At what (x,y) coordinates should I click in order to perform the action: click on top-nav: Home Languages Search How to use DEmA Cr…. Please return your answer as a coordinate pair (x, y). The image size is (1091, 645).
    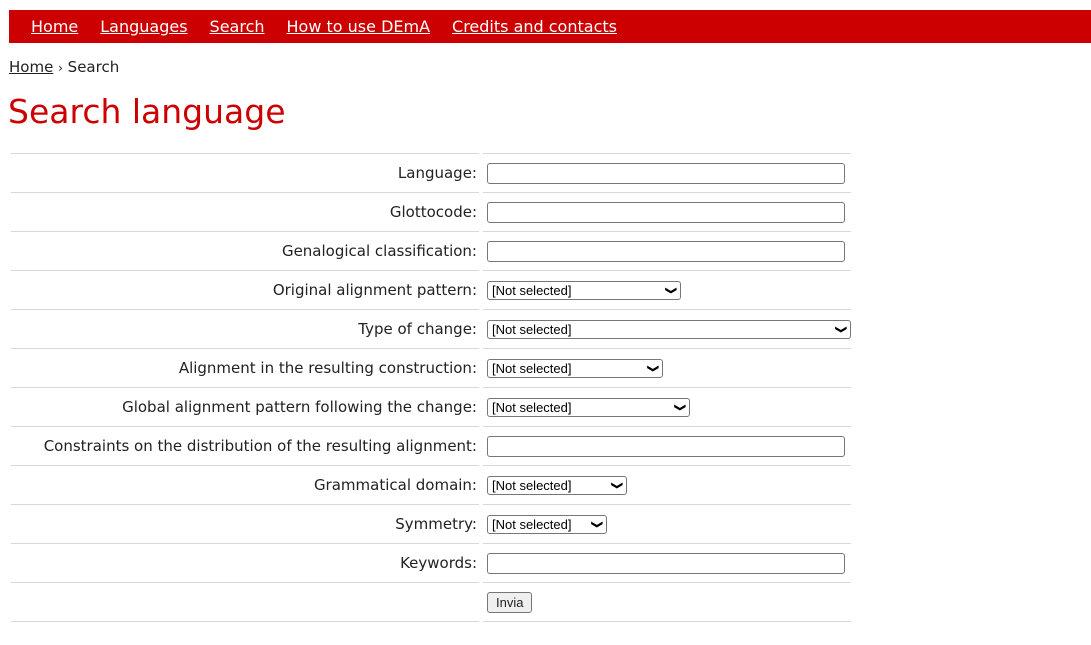
    Looking at the image, I should click on (550, 26).